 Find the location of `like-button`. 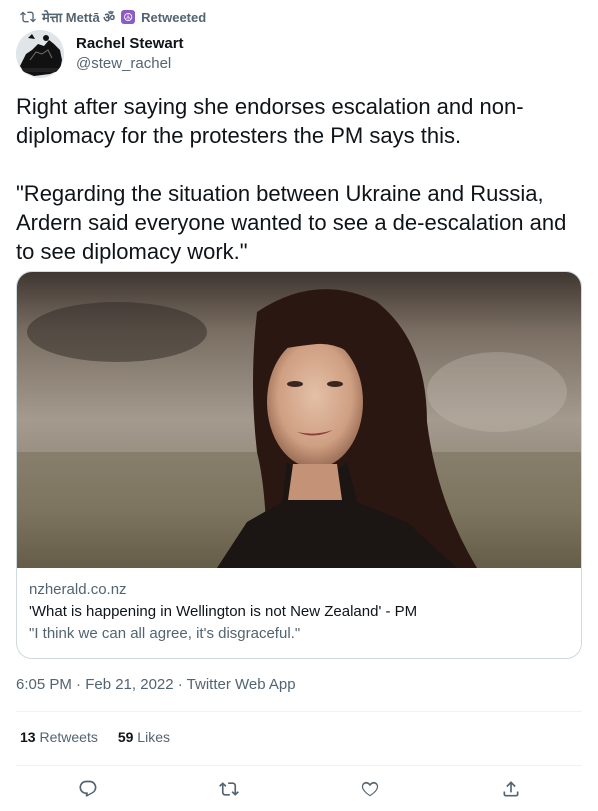

like-button is located at coordinates (370, 789).